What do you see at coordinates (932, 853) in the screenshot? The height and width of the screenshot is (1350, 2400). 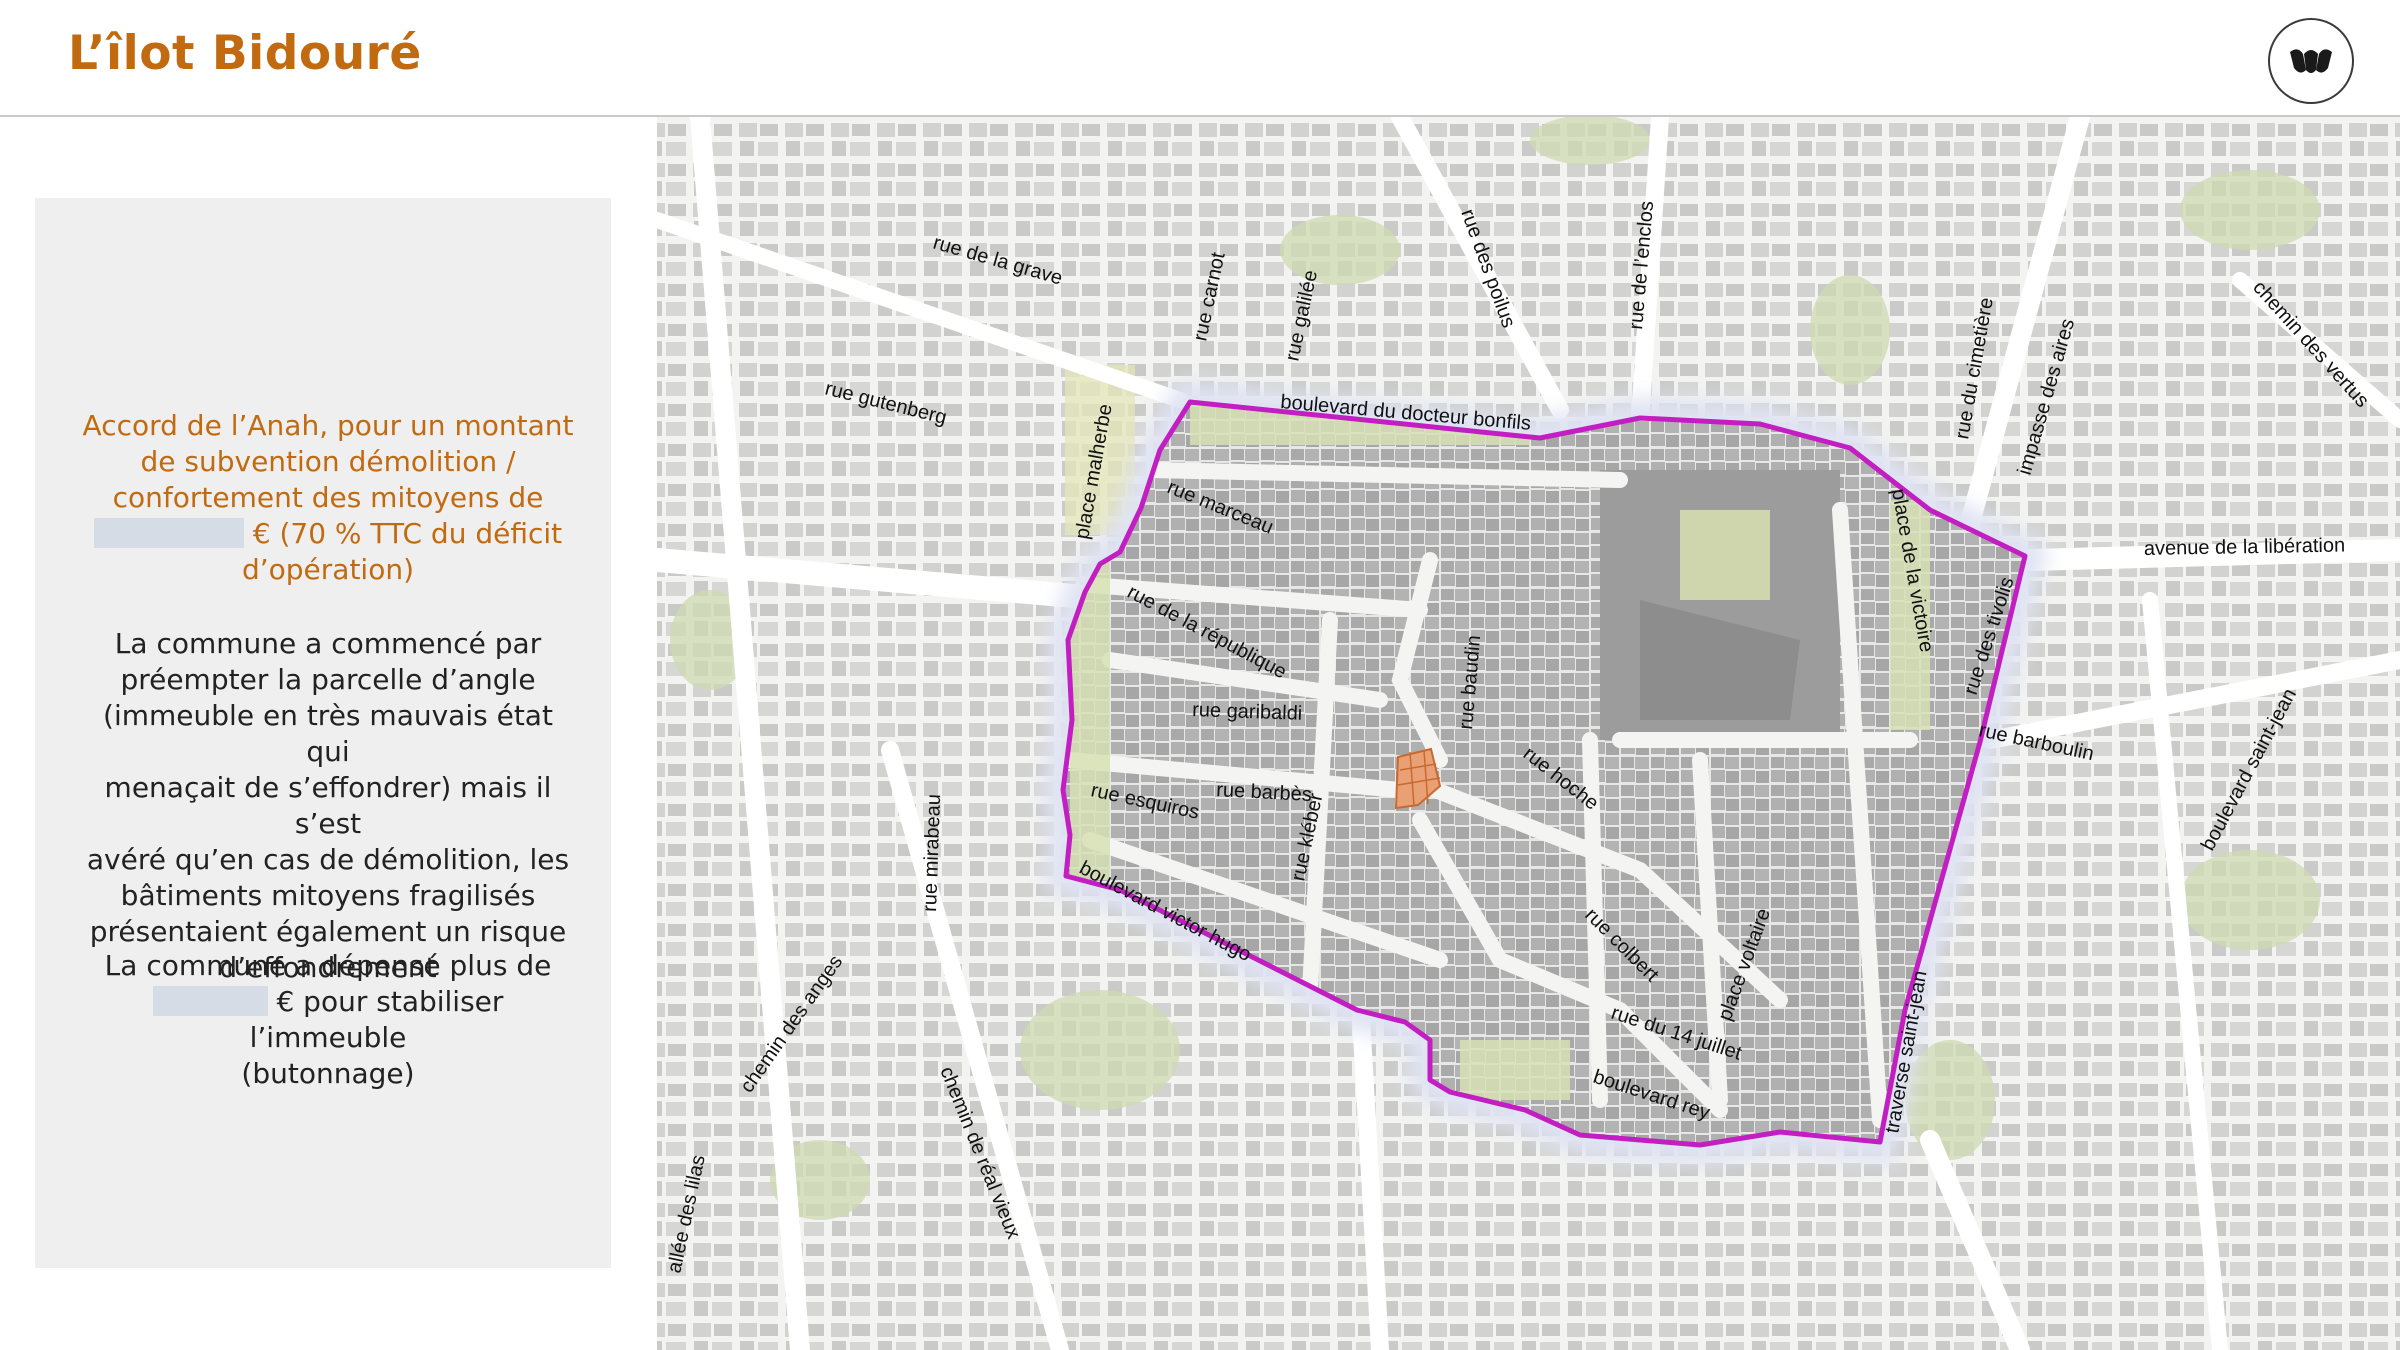 I see `street-label: rue mirabeau` at bounding box center [932, 853].